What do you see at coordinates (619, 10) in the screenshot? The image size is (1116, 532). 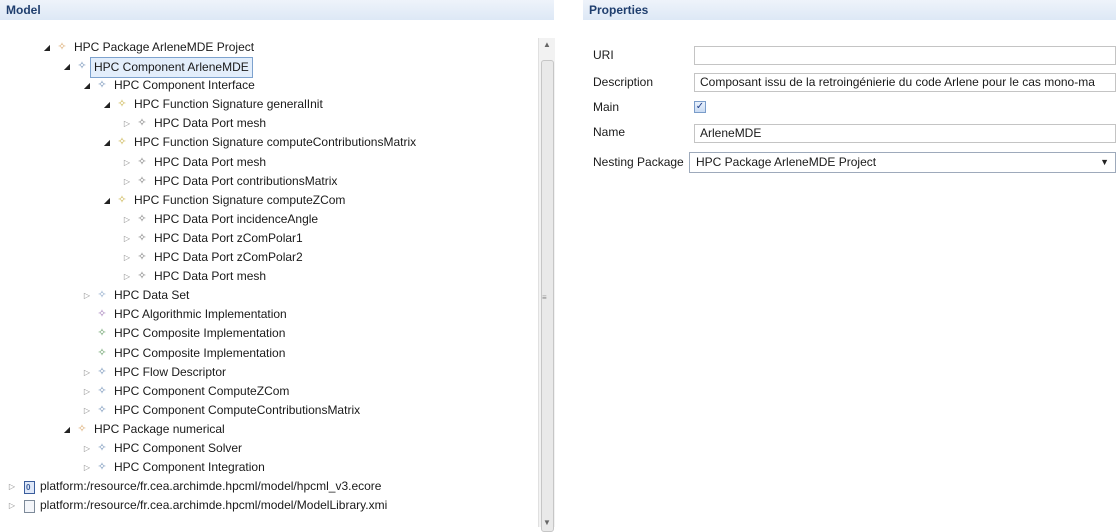 I see `properties-panel-title: Properties` at bounding box center [619, 10].